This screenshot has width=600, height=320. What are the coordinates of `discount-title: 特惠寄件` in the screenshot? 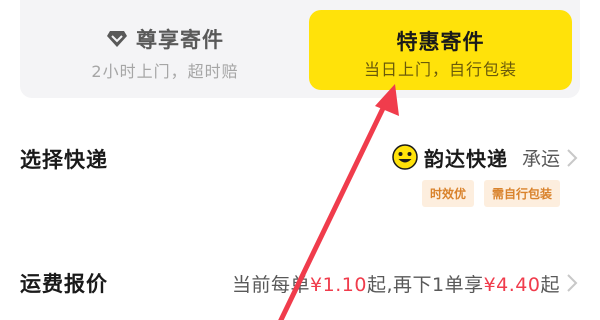 It's located at (440, 42).